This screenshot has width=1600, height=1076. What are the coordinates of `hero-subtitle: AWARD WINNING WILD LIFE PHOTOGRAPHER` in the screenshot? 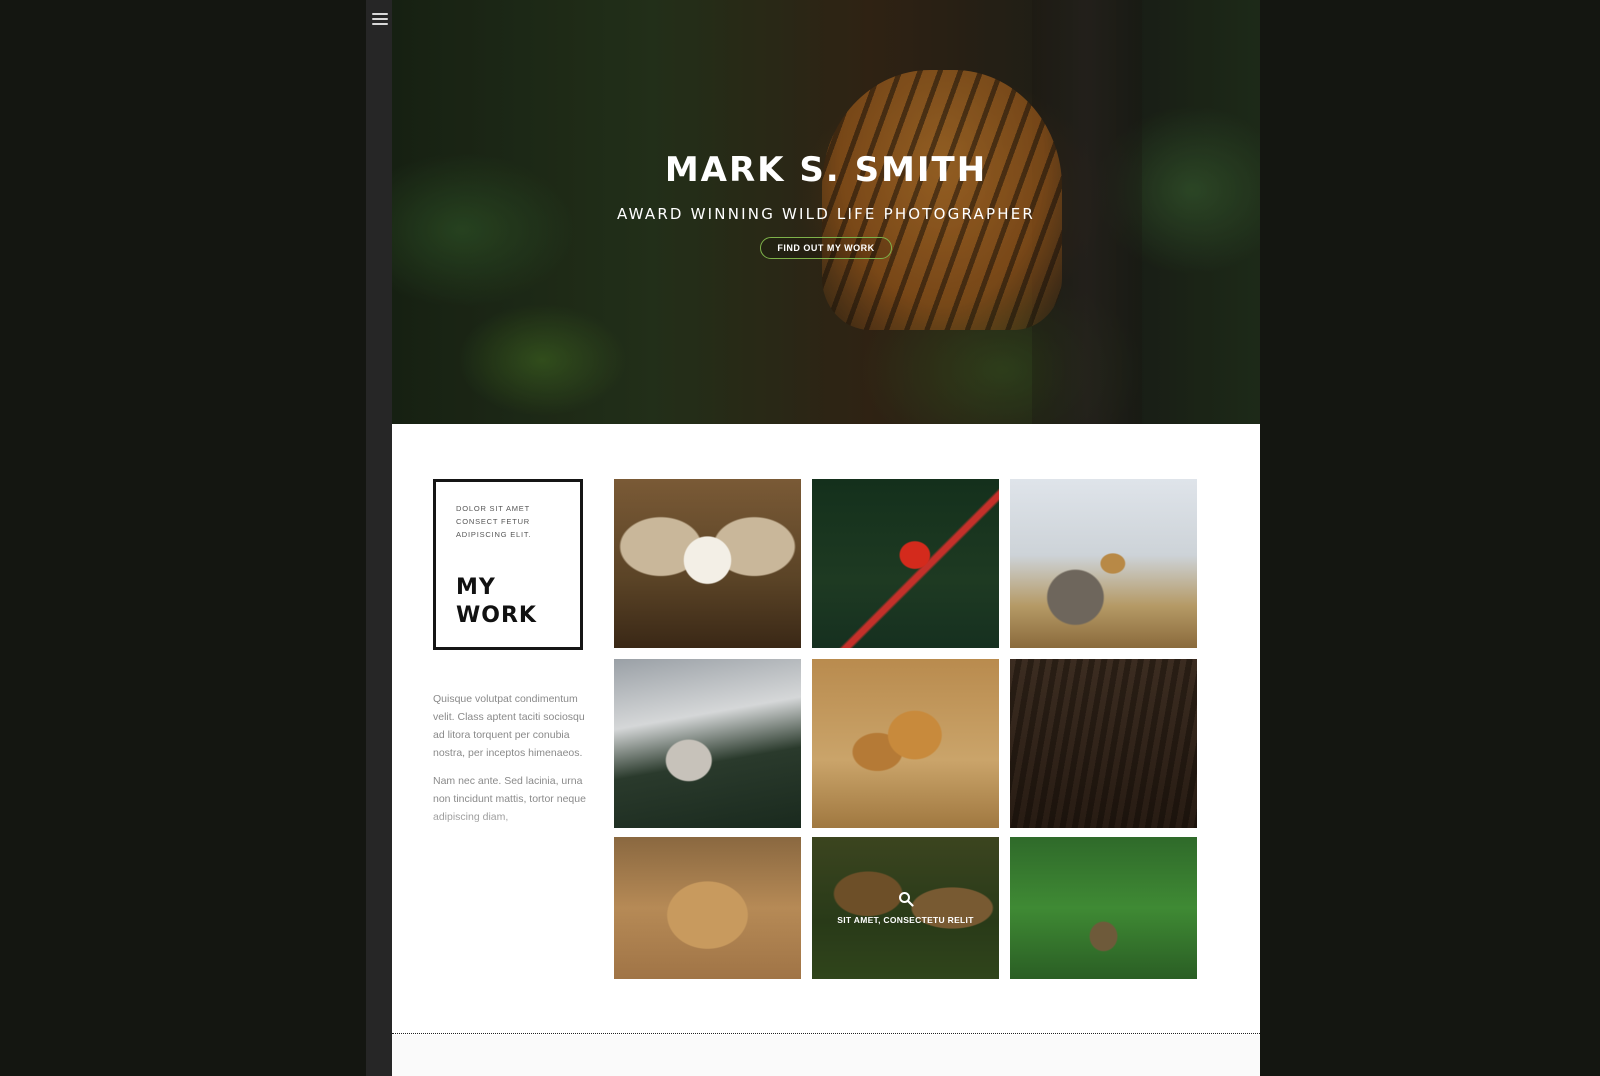 It's located at (826, 214).